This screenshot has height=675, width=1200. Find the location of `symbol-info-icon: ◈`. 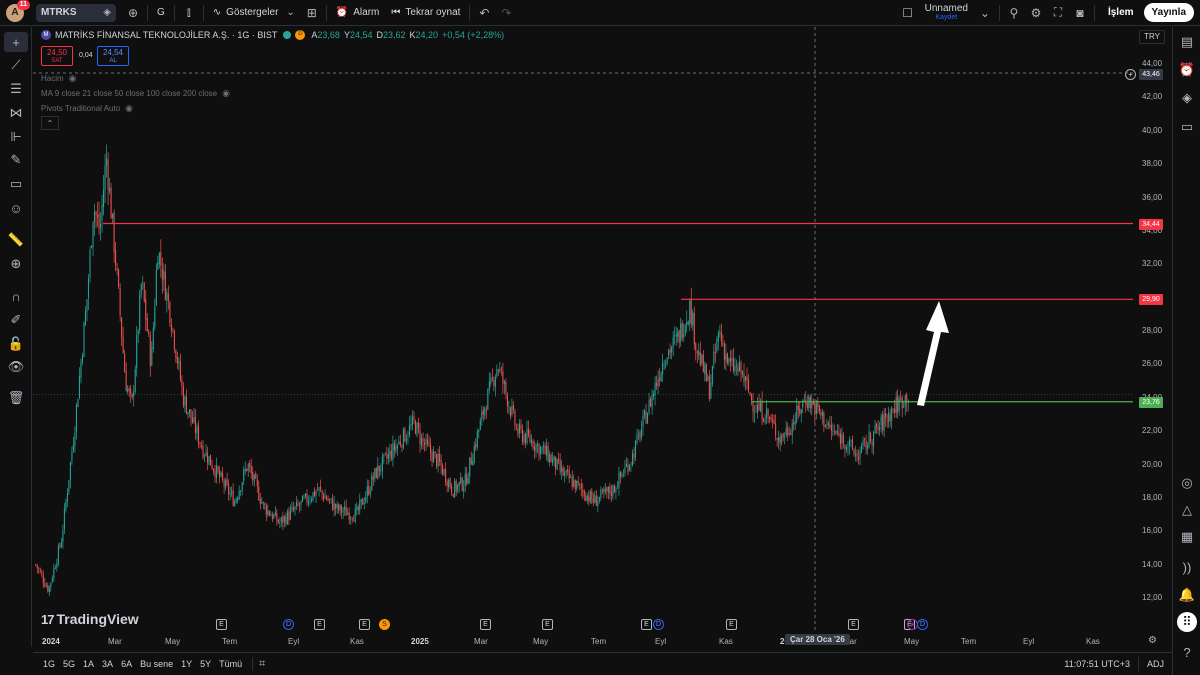

symbol-info-icon: ◈ is located at coordinates (107, 12).